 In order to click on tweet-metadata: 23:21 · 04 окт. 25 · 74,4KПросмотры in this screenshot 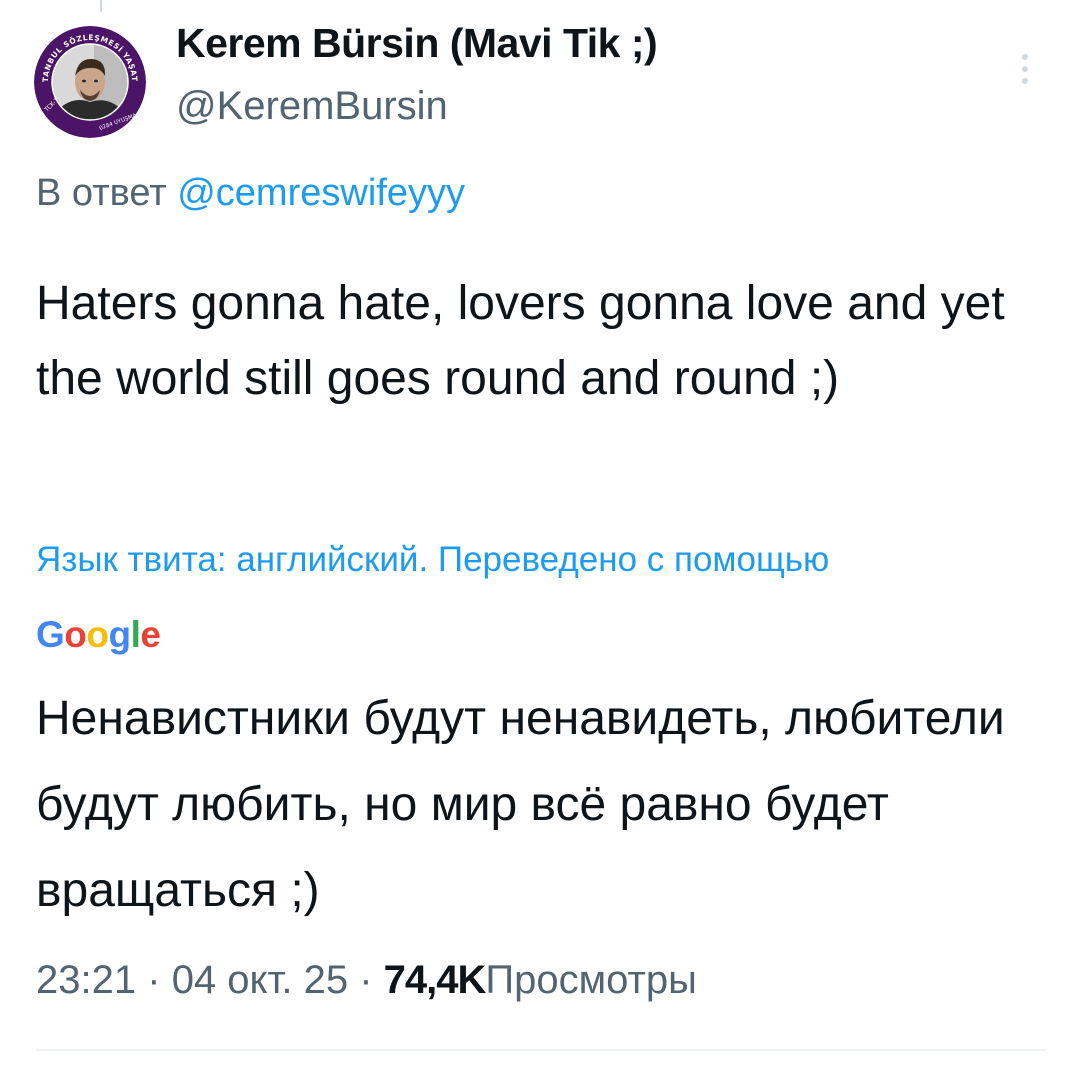, I will do `click(366, 980)`.